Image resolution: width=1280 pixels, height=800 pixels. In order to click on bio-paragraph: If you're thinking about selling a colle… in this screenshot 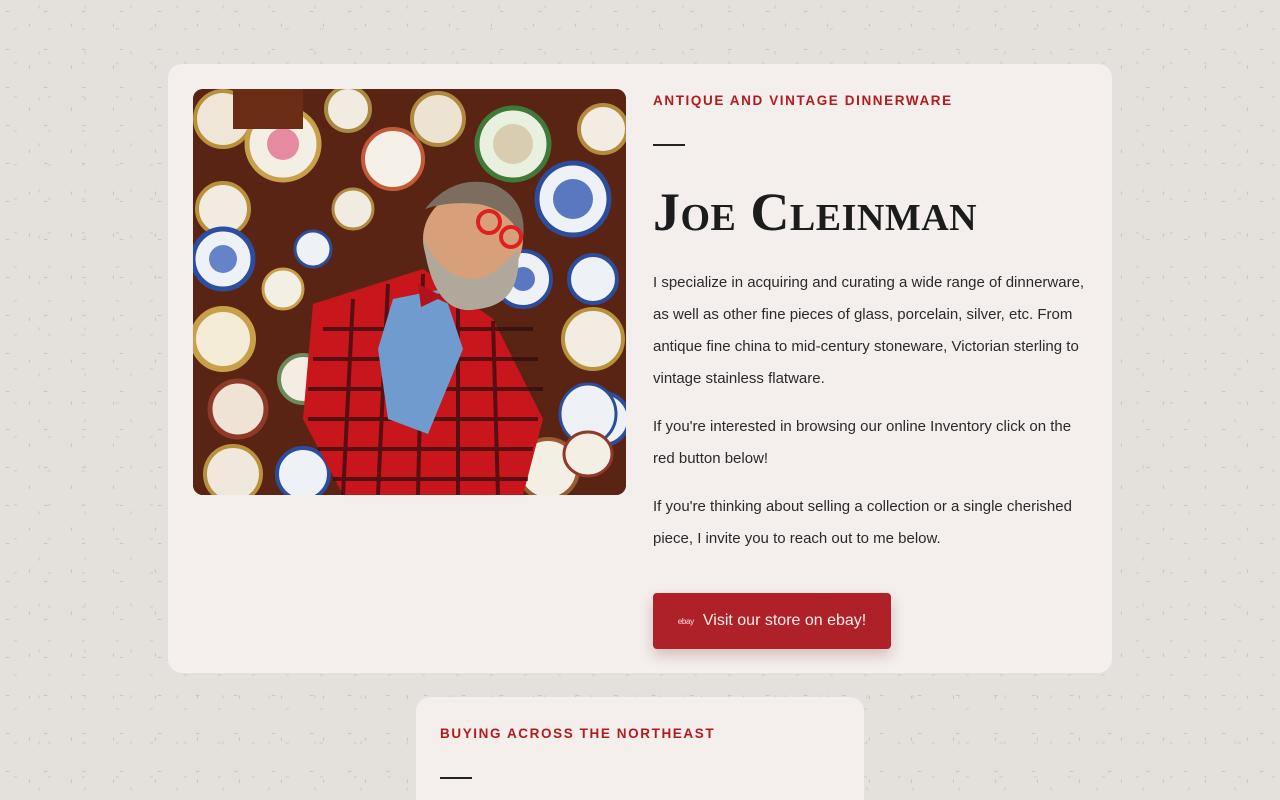, I will do `click(862, 522)`.